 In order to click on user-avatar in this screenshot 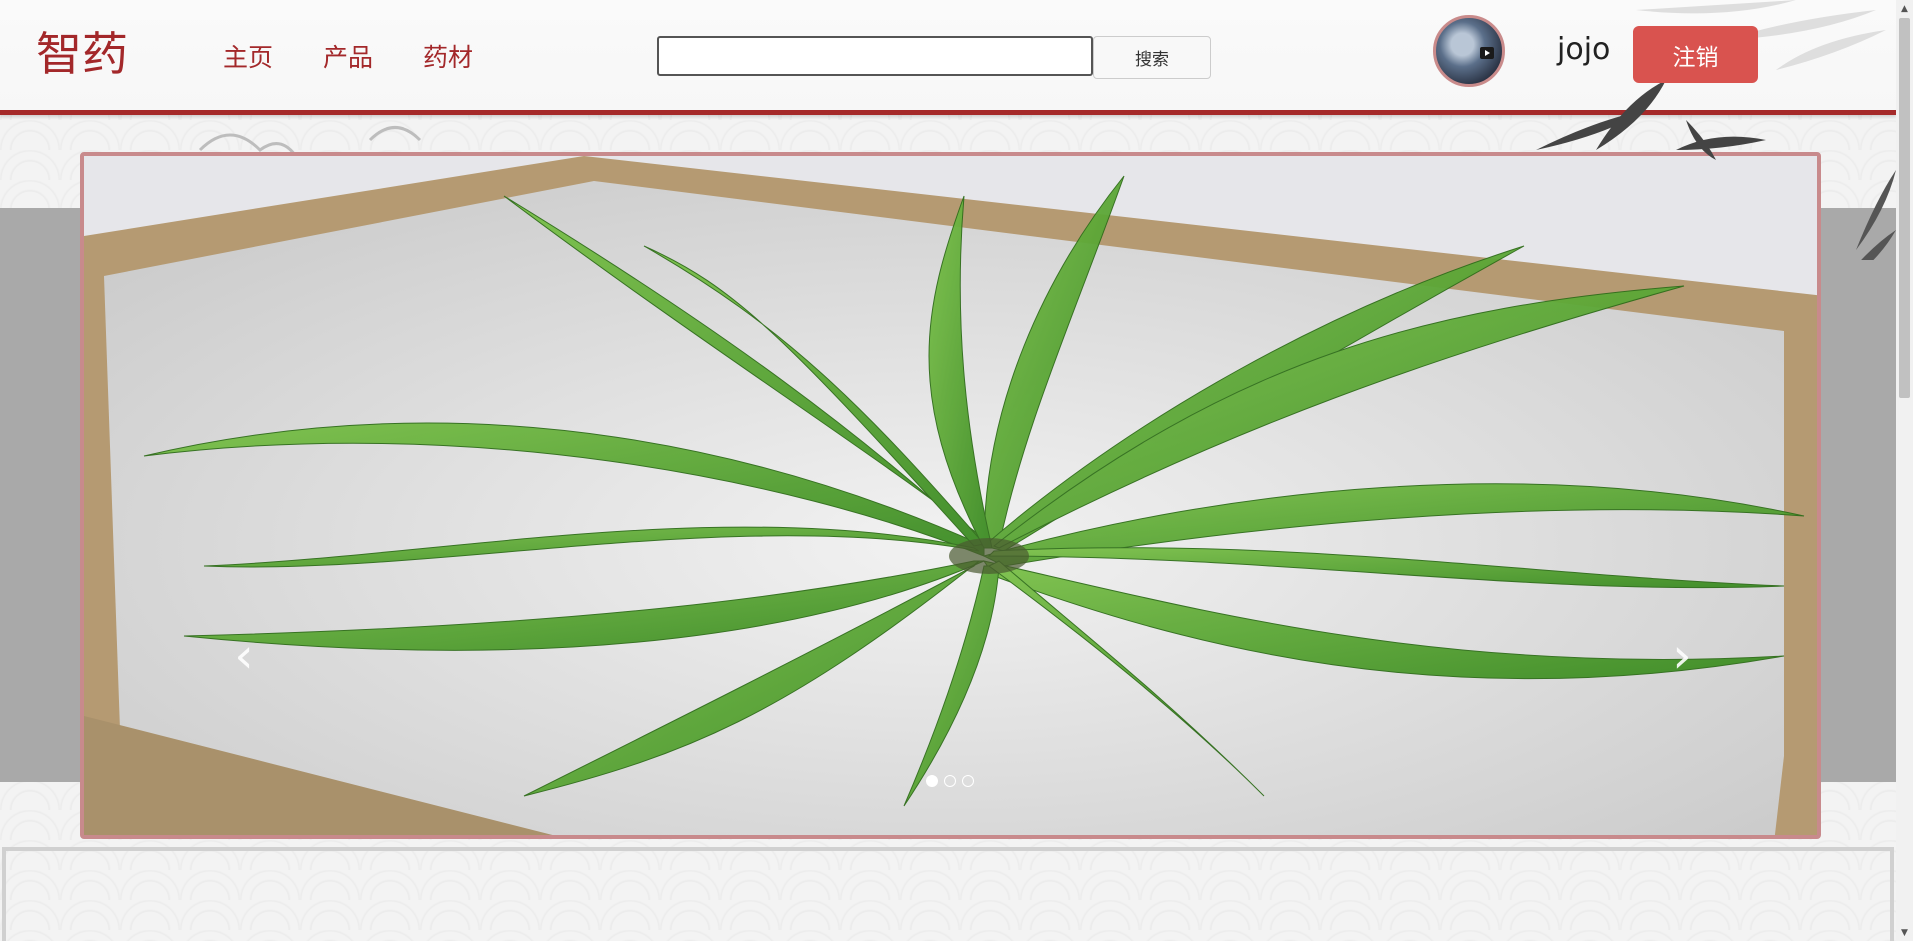, I will do `click(1469, 51)`.